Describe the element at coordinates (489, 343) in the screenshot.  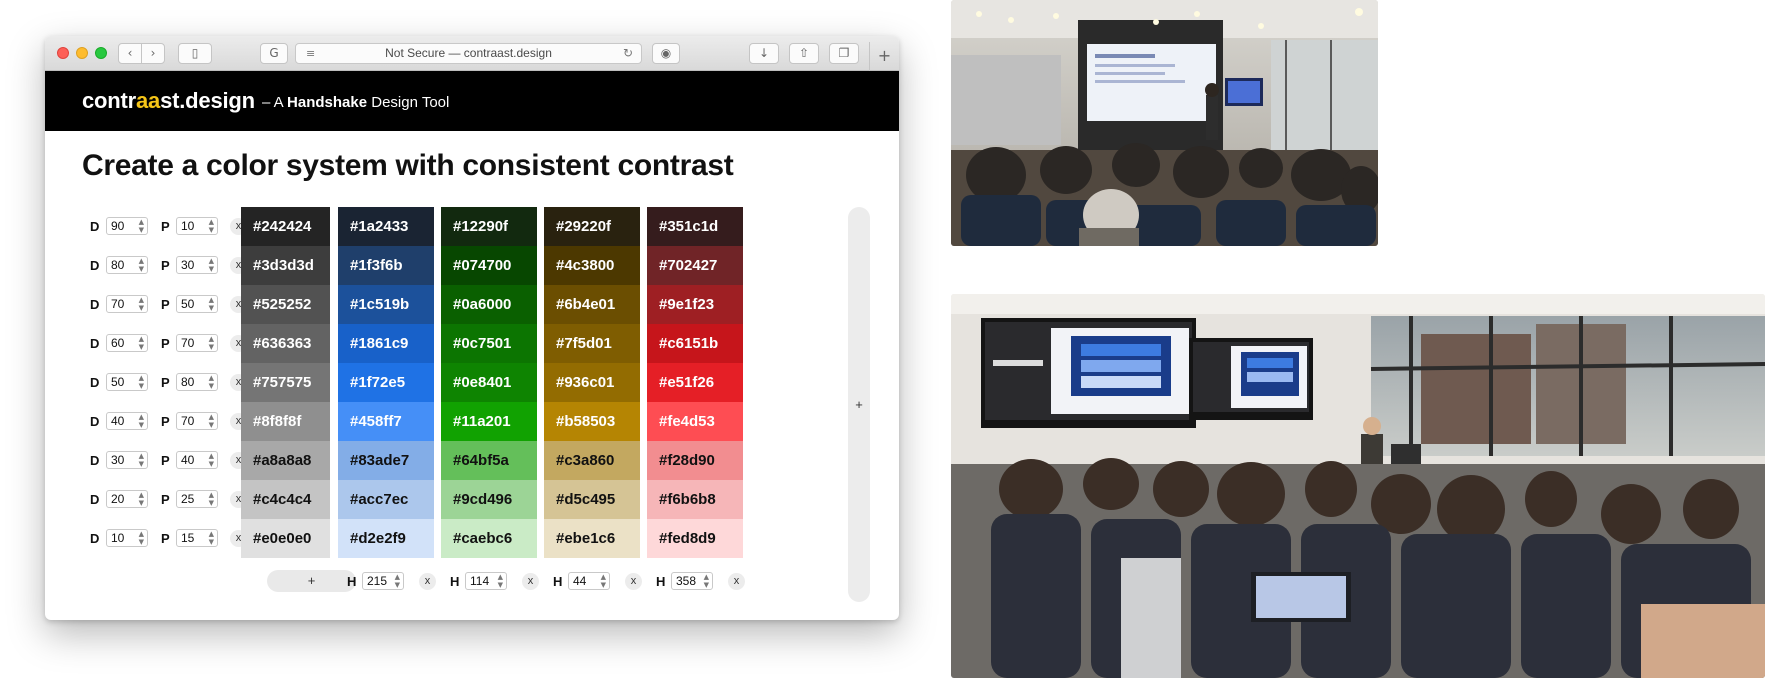
I see `color-swatch: #0c7501` at that location.